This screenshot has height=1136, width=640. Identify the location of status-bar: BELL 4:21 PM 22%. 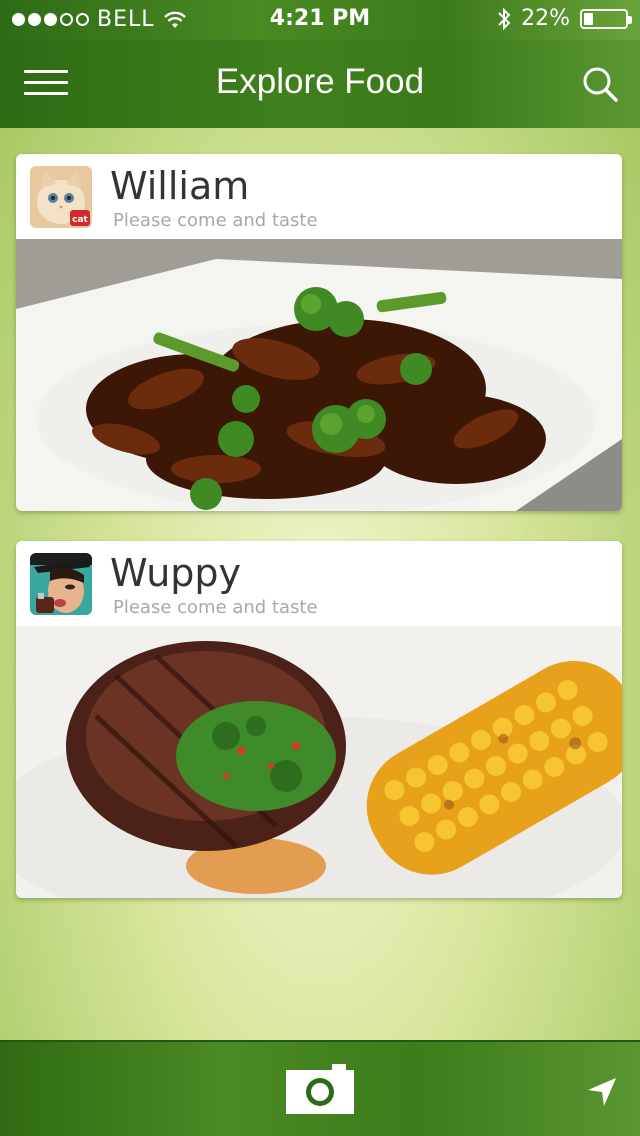
(320, 20).